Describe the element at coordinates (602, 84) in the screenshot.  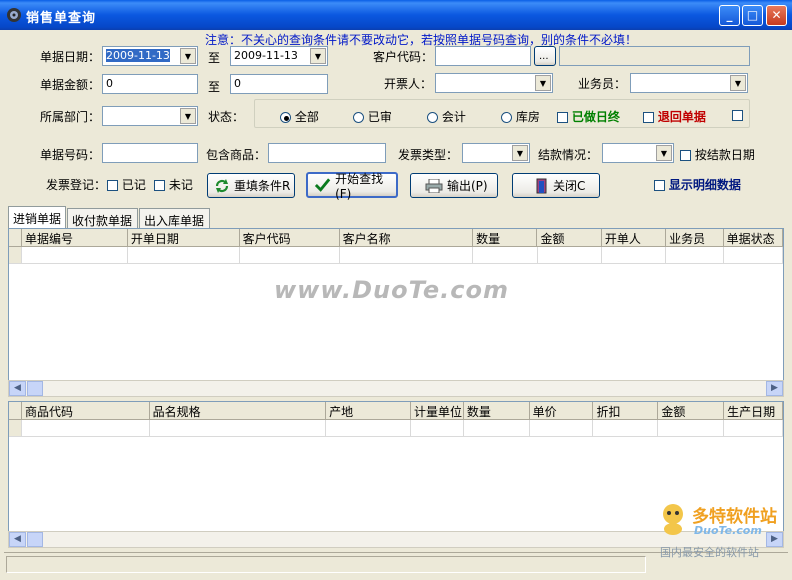
I see `salesman-label: 业务员：` at that location.